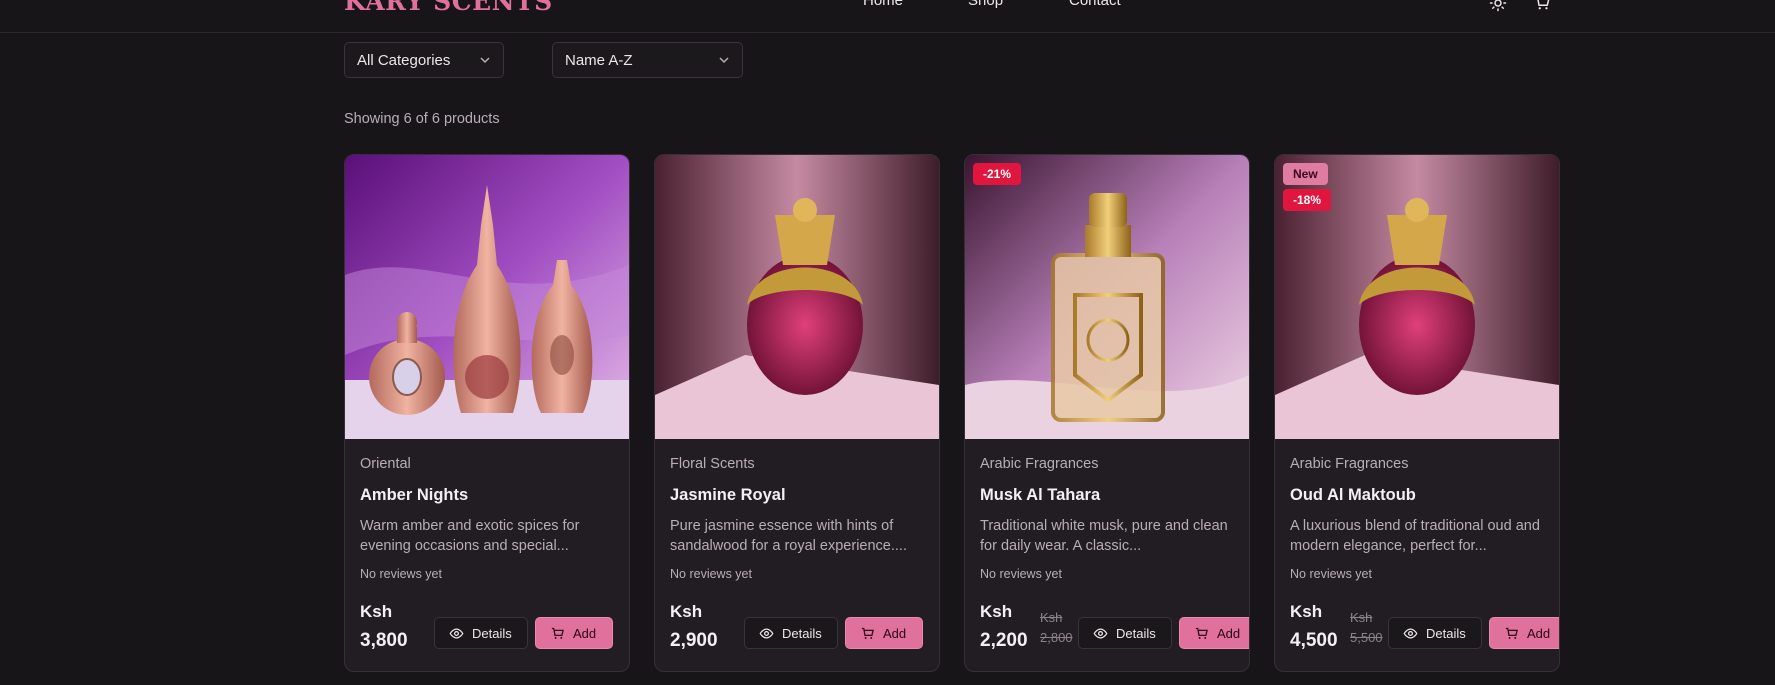 The image size is (1775, 685). Describe the element at coordinates (1056, 637) in the screenshot. I see `old-price: 2,800` at that location.